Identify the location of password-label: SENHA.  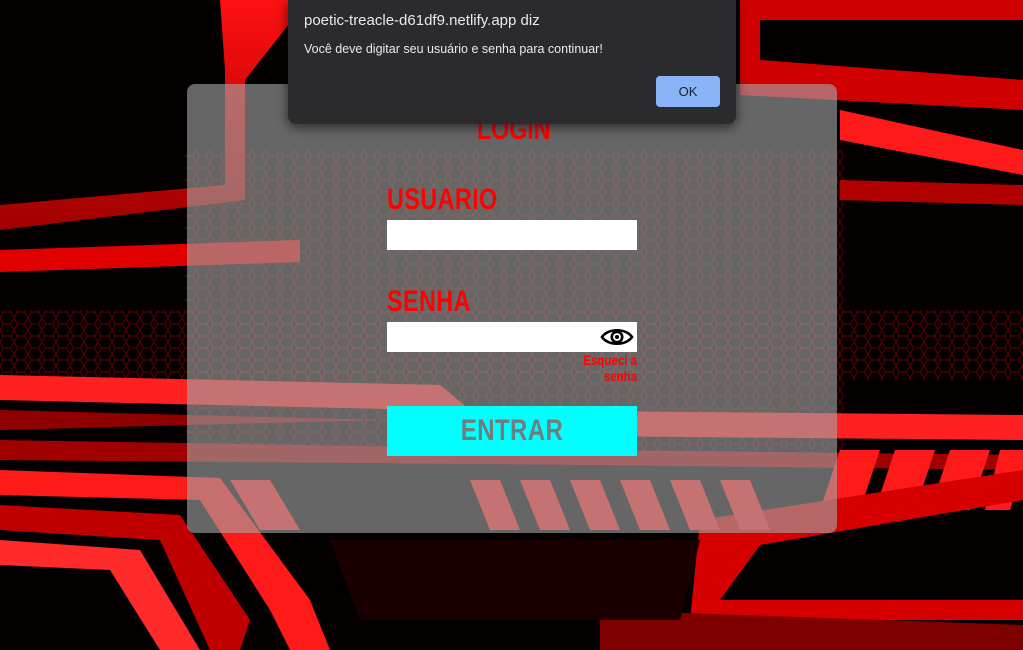
(429, 301).